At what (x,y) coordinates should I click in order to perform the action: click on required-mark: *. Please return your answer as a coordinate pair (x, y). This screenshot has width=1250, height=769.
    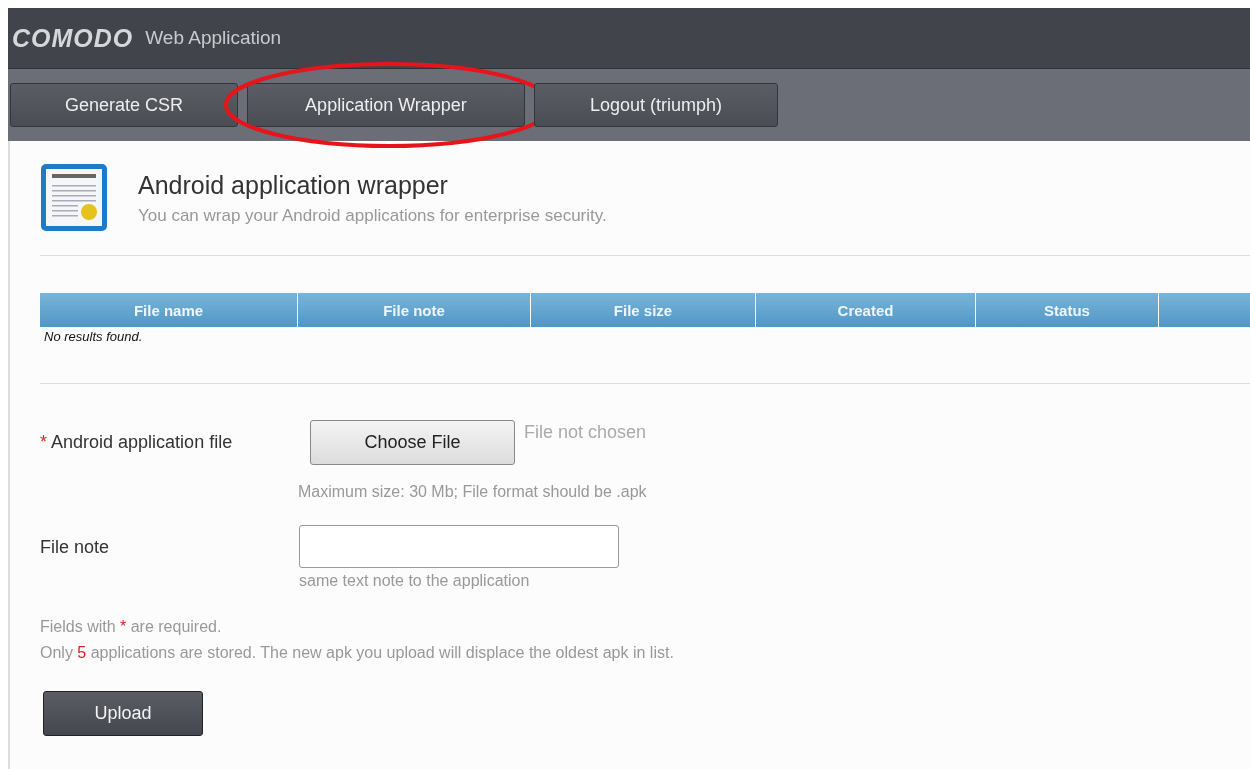
    Looking at the image, I should click on (43, 442).